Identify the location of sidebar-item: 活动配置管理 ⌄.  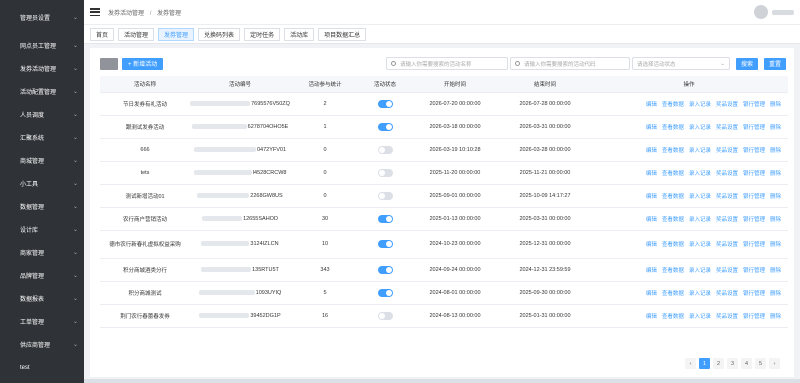
(42, 91).